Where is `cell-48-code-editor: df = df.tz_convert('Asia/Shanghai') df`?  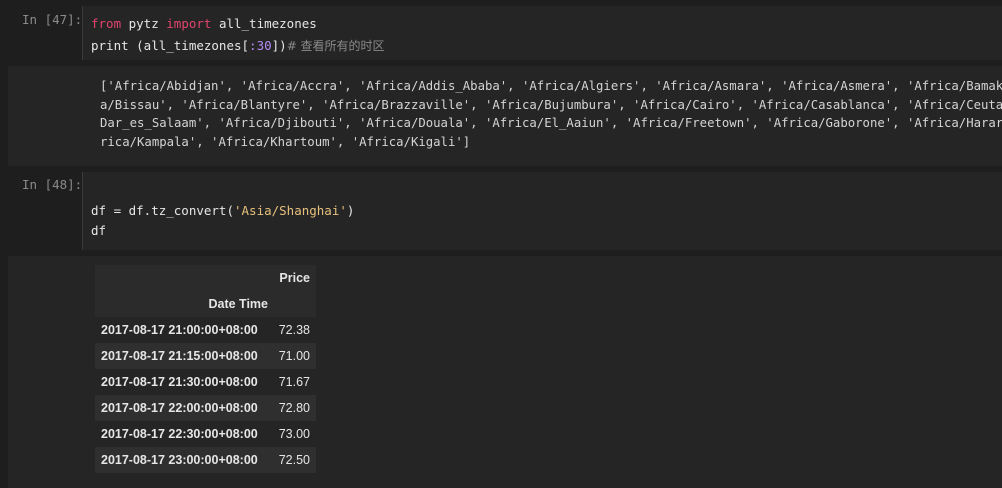
cell-48-code-editor: df = df.tz_convert('Asia/Shanghai') df is located at coordinates (542, 211).